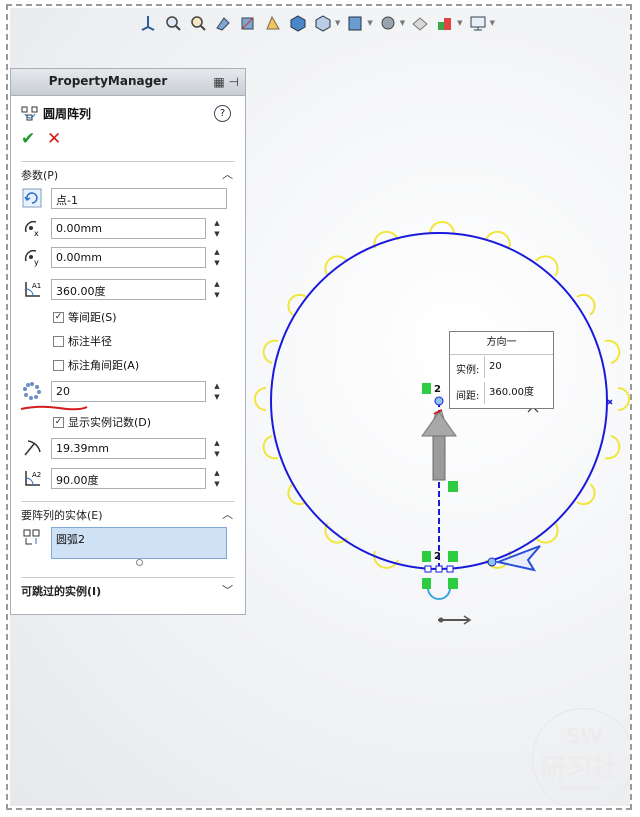 This screenshot has width=640, height=817. I want to click on center-y-spinner: ▲ ▼, so click(217, 257).